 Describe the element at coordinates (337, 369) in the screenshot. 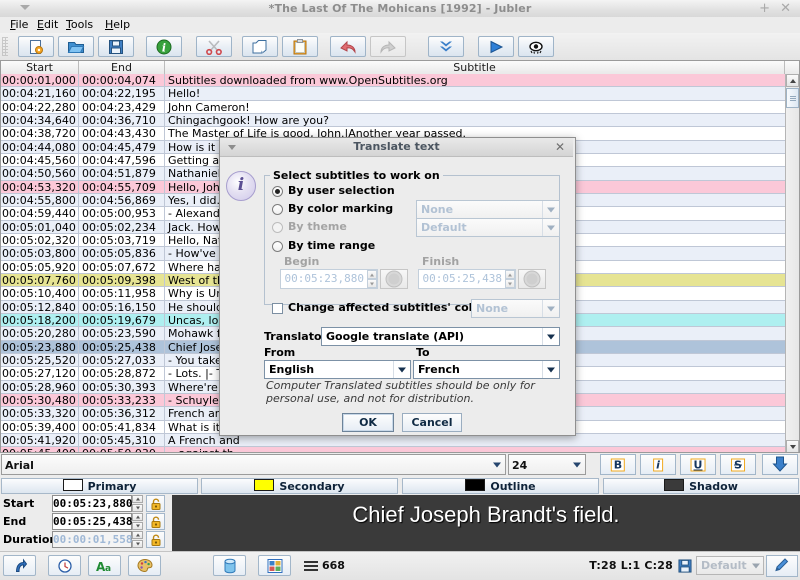

I see `from-language-select: English` at that location.